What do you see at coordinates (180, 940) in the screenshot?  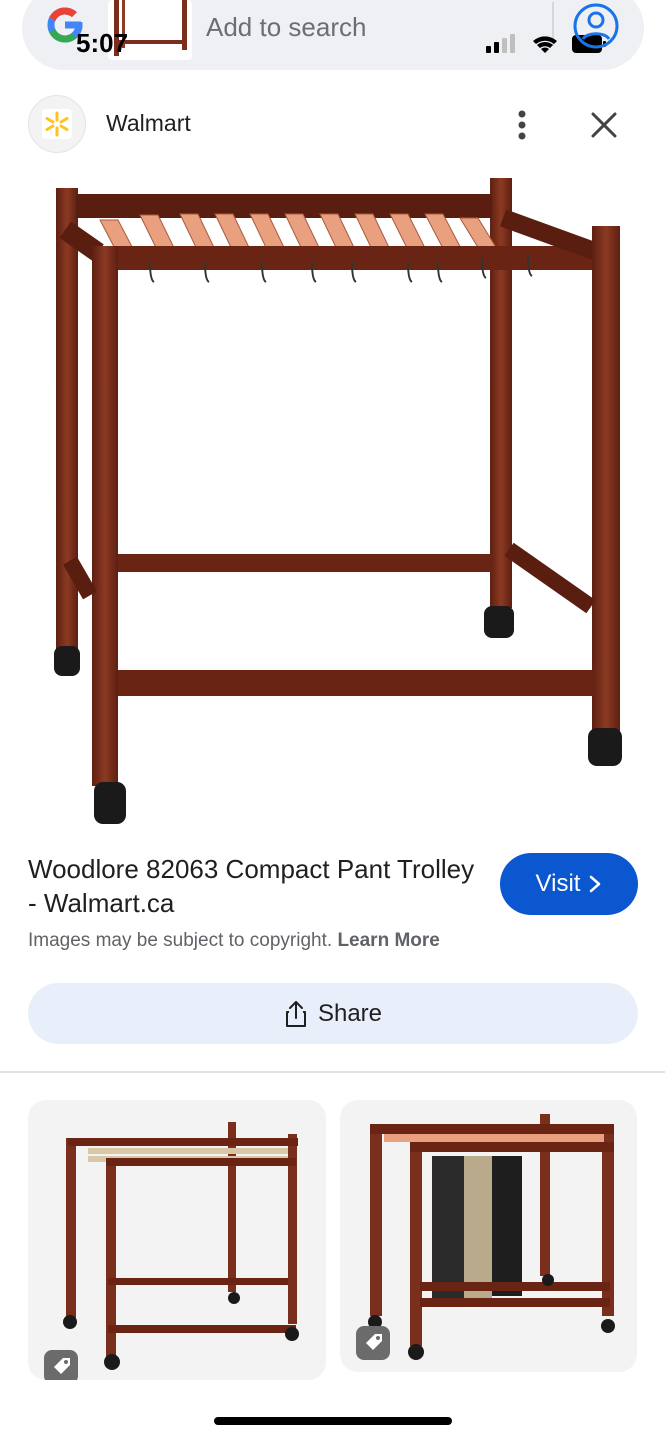 I see `copyright-text: Images may be subject to copyright.` at bounding box center [180, 940].